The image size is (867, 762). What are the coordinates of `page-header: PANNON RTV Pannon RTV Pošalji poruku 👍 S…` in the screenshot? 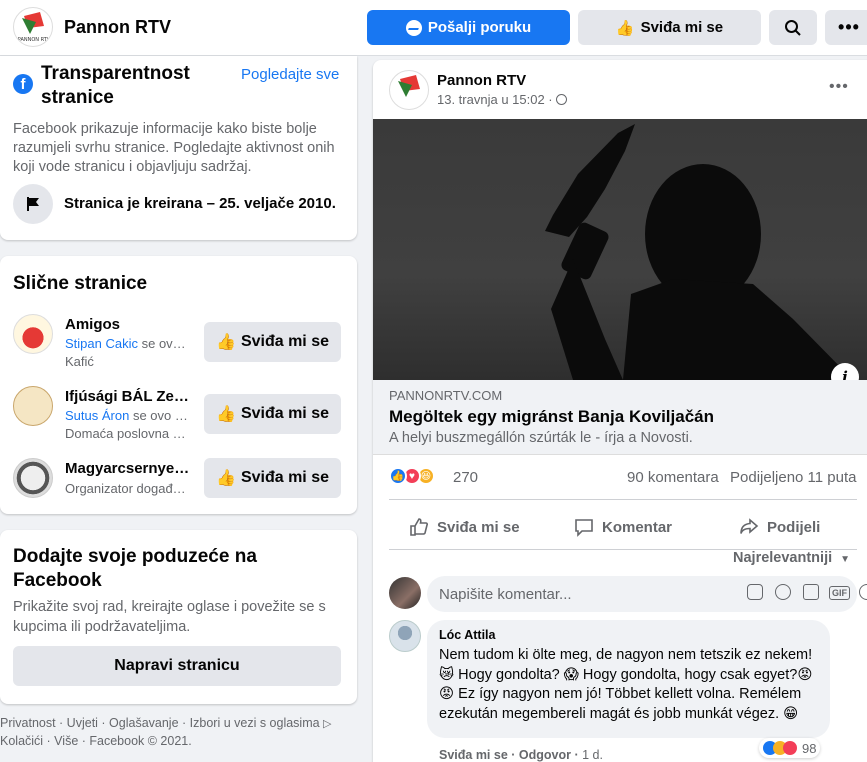 It's located at (433, 28).